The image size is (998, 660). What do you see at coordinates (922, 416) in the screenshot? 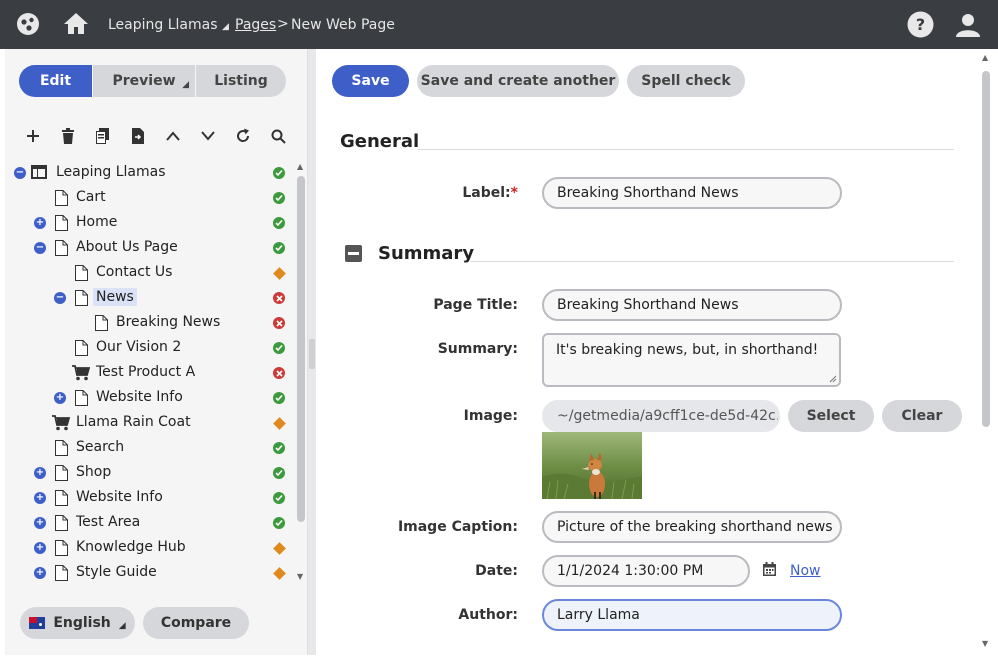
I see `image-clear-button: Clear` at bounding box center [922, 416].